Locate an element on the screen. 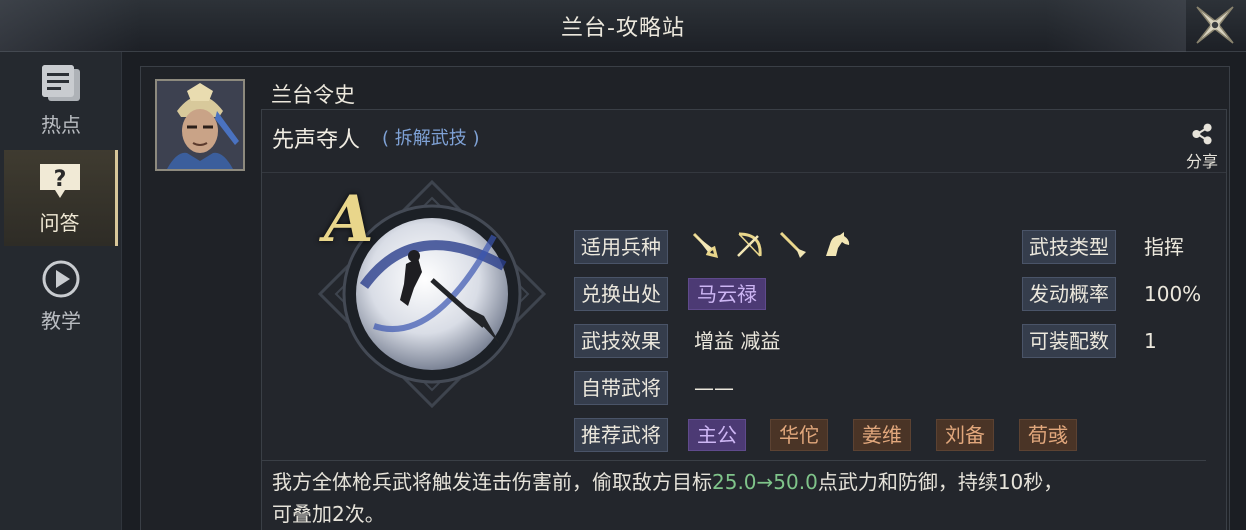  close-icon is located at coordinates (1215, 25).